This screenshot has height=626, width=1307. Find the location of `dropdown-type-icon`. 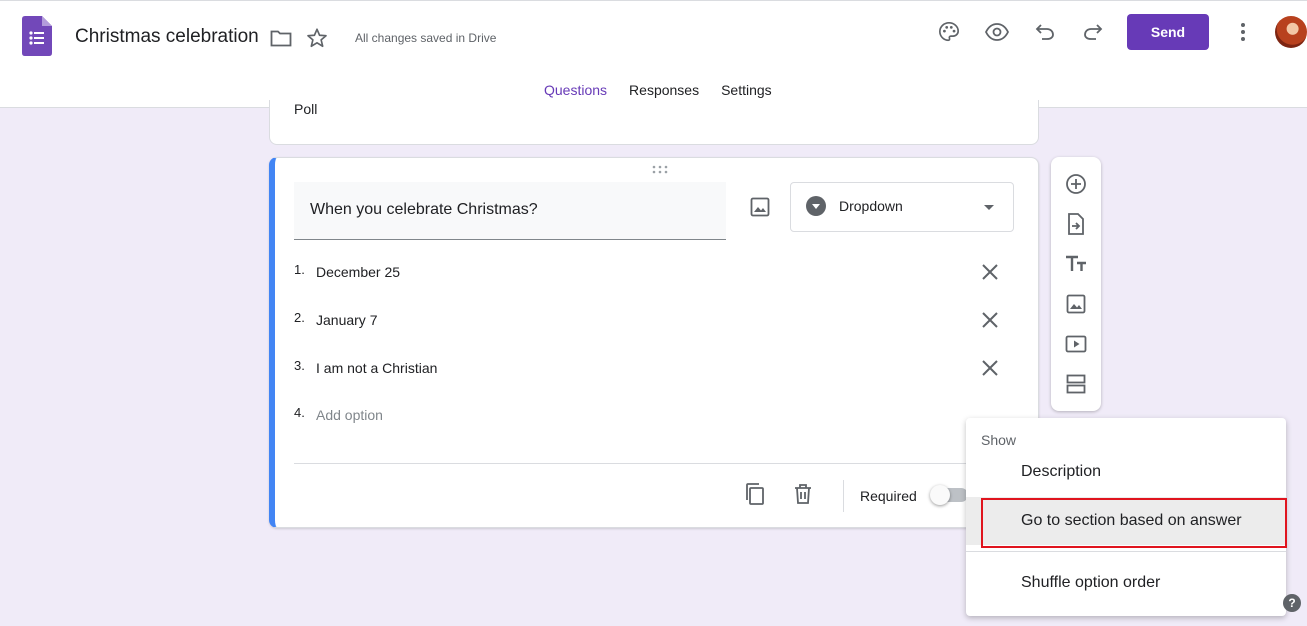

dropdown-type-icon is located at coordinates (816, 206).